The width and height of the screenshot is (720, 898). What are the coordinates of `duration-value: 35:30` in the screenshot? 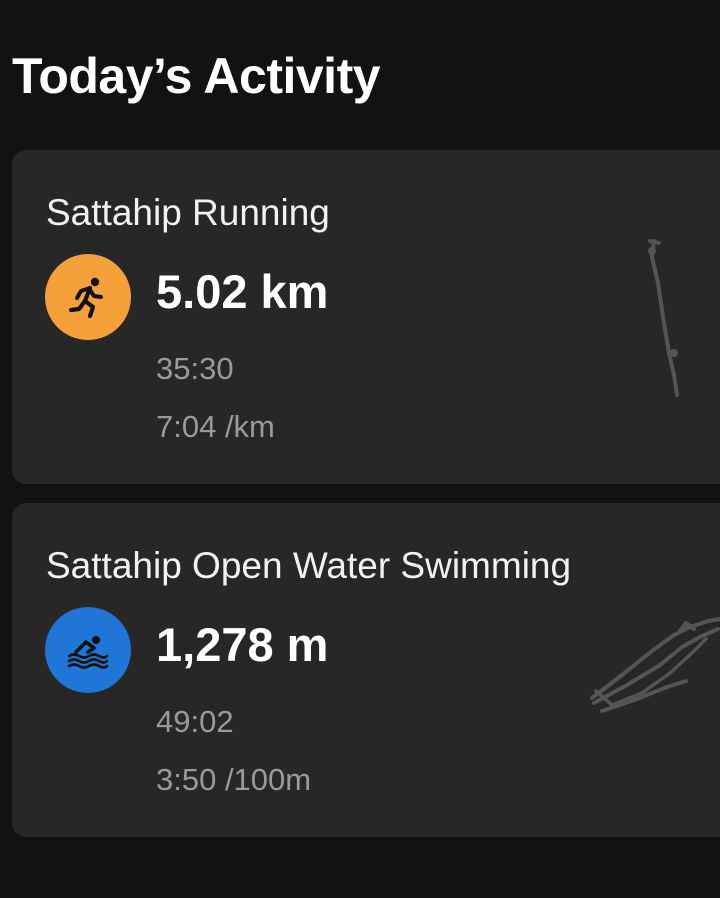 It's located at (195, 368).